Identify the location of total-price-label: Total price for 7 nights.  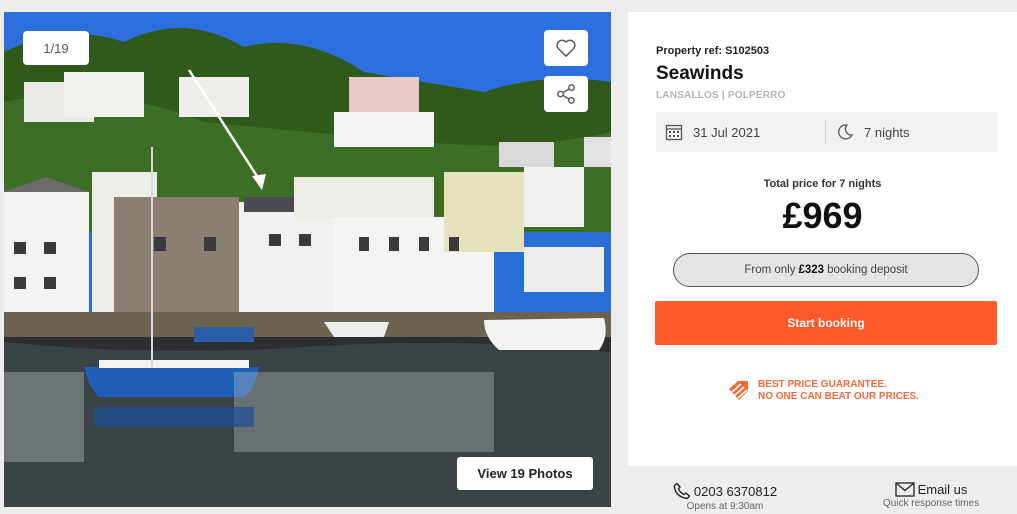
(822, 184).